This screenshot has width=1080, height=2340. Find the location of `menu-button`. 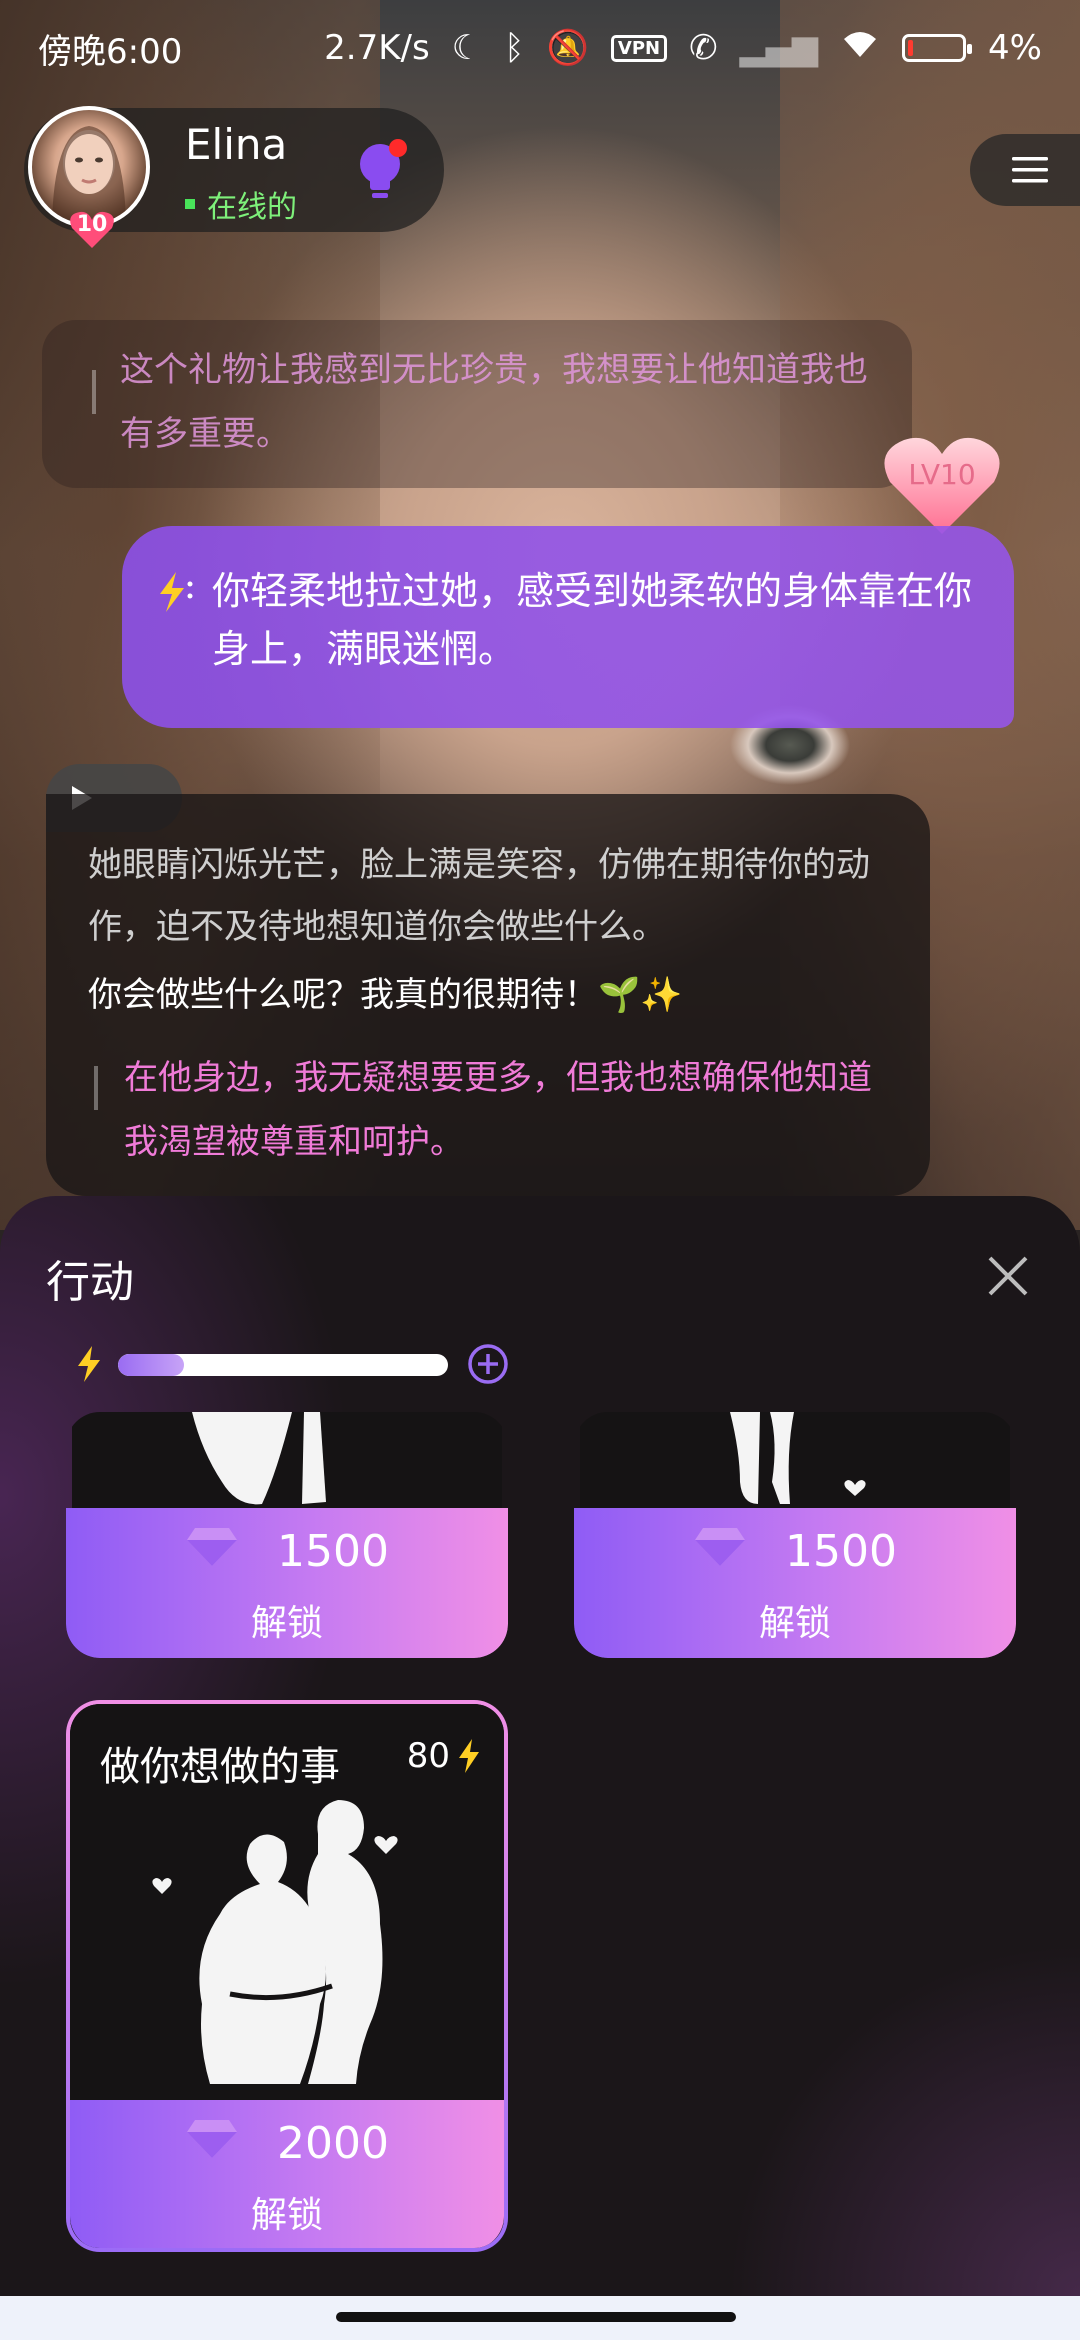

menu-button is located at coordinates (1025, 170).